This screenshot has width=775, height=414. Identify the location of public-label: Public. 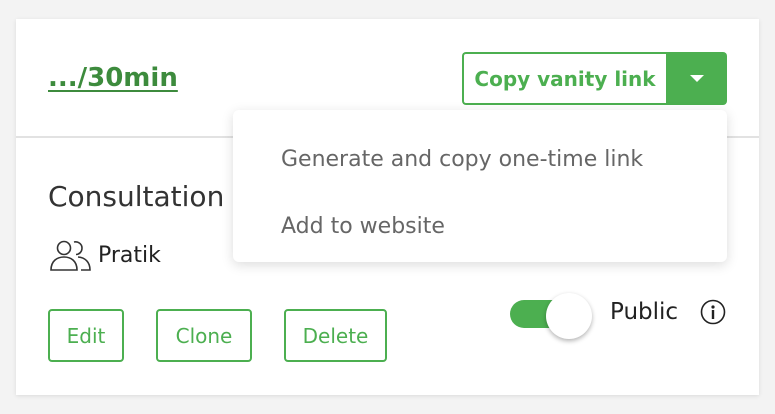
(644, 312).